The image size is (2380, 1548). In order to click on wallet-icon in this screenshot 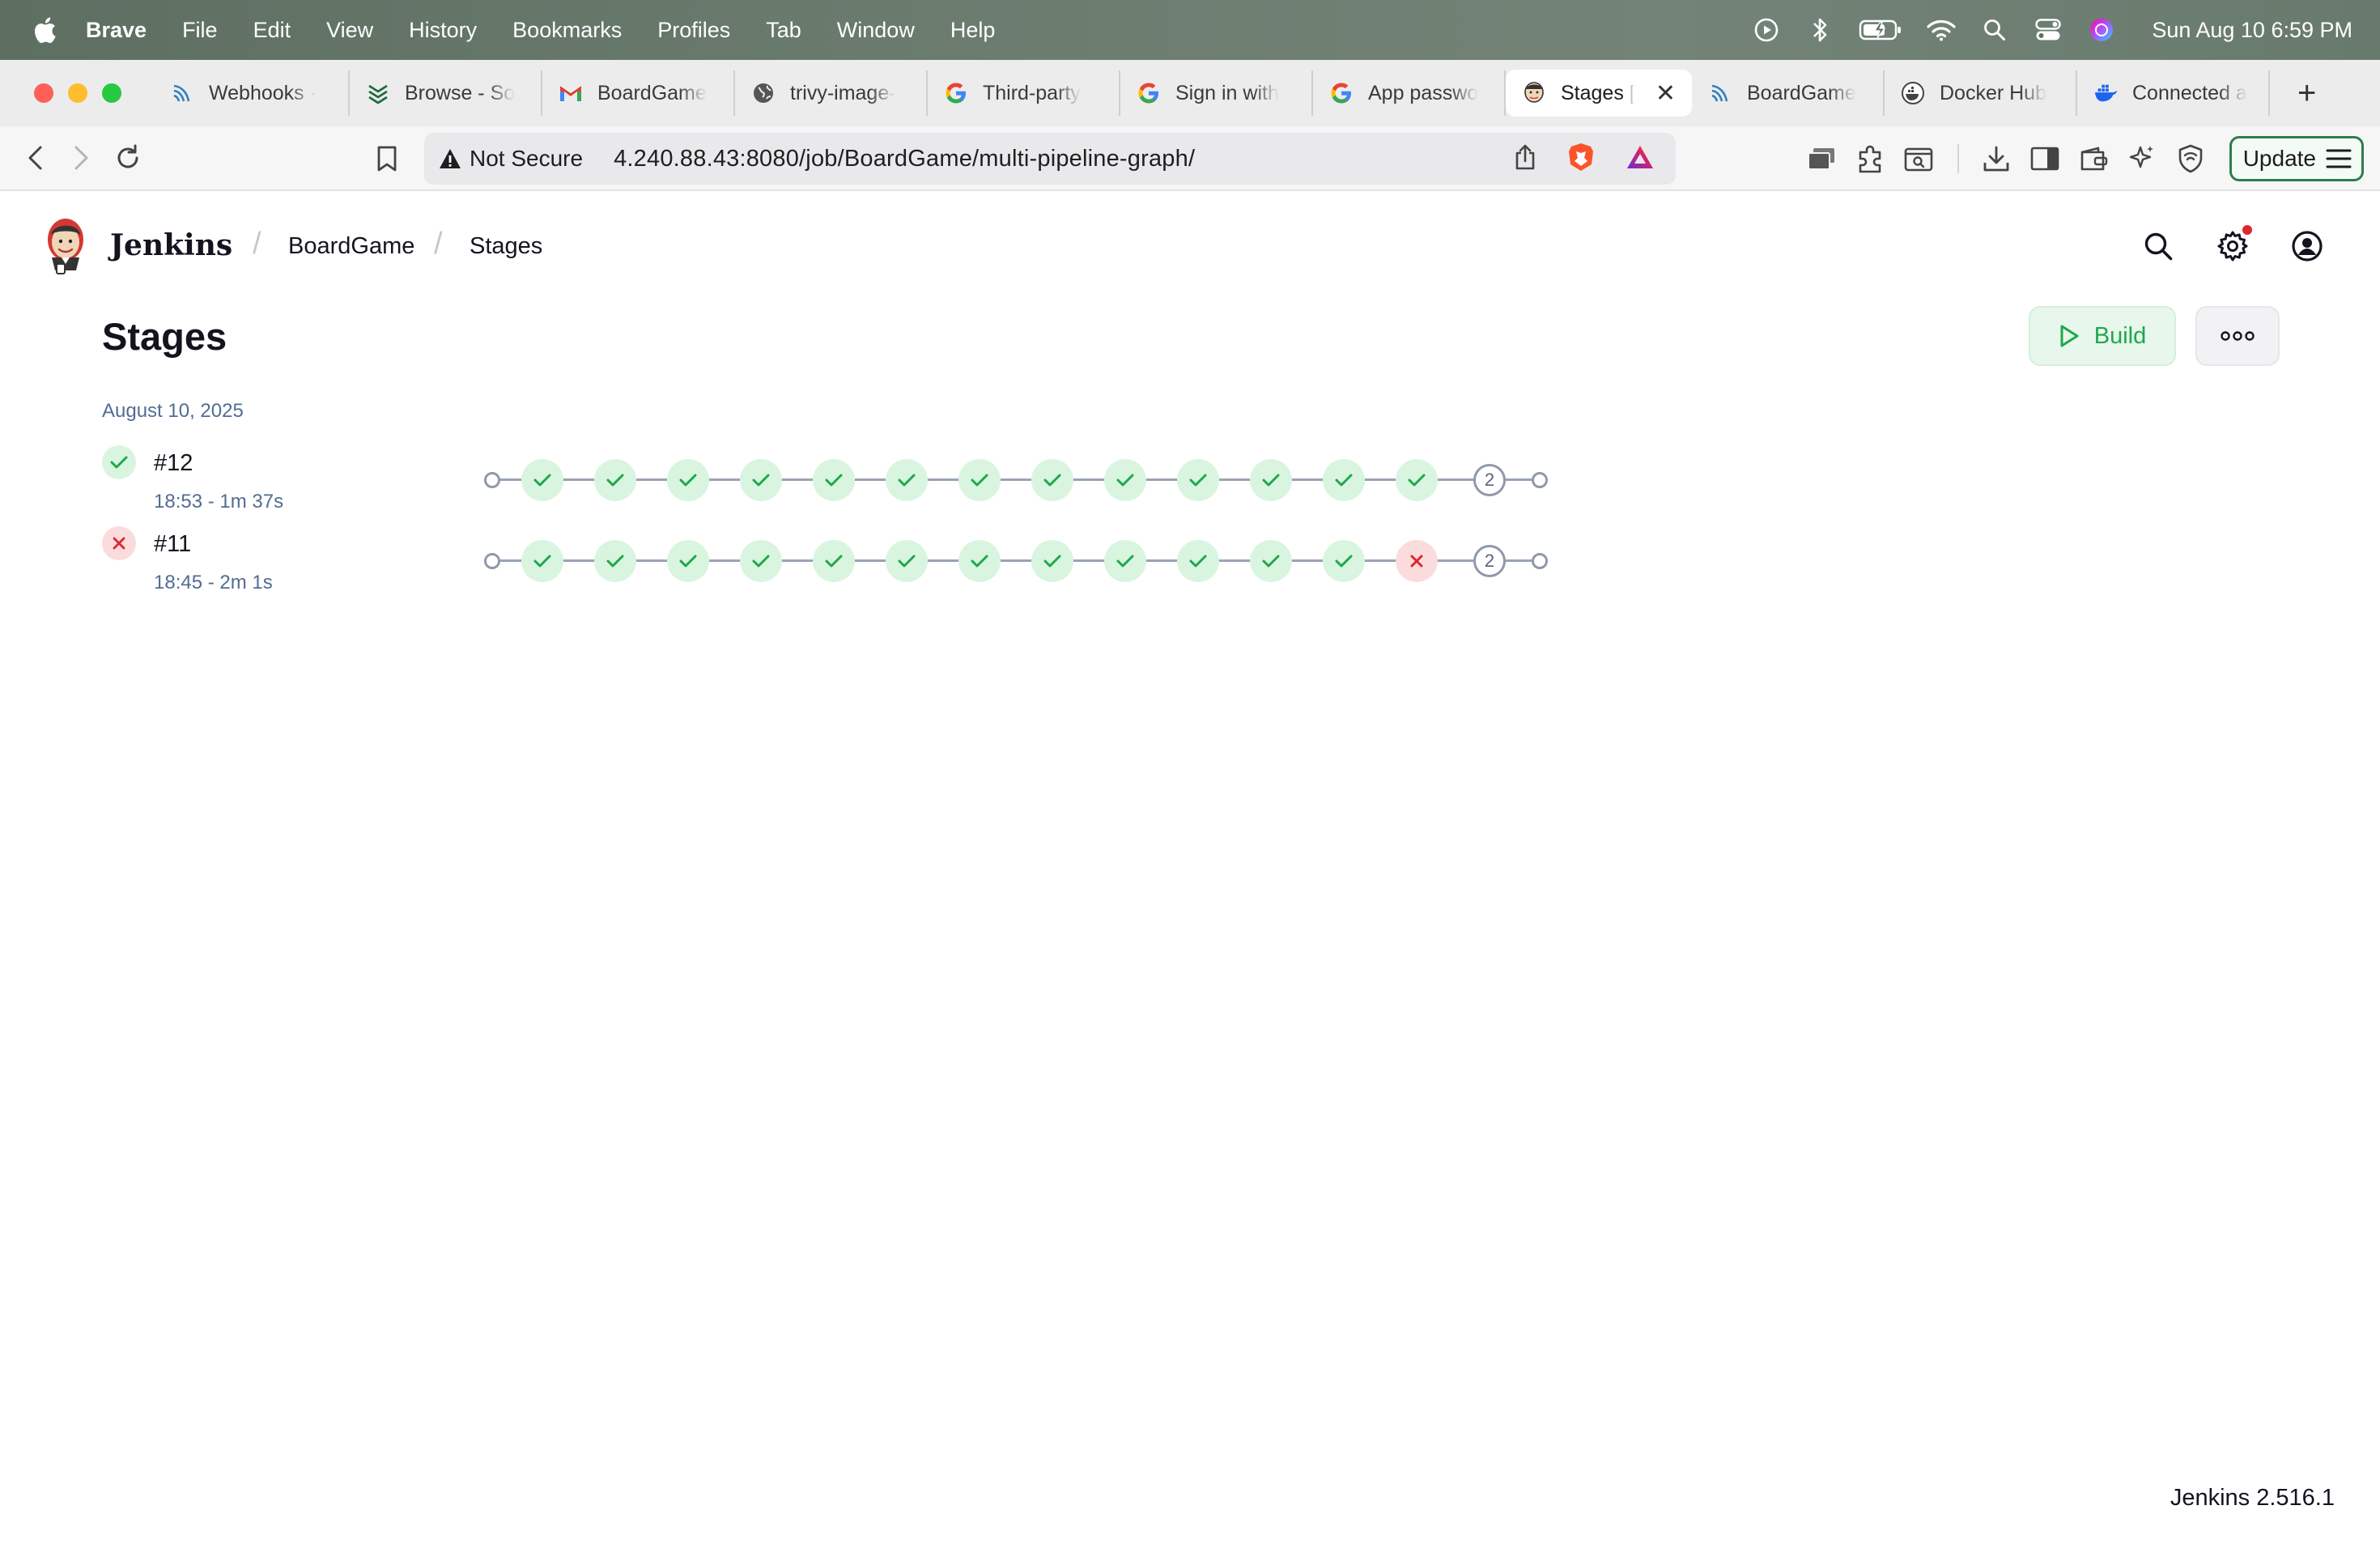, I will do `click(2093, 158)`.